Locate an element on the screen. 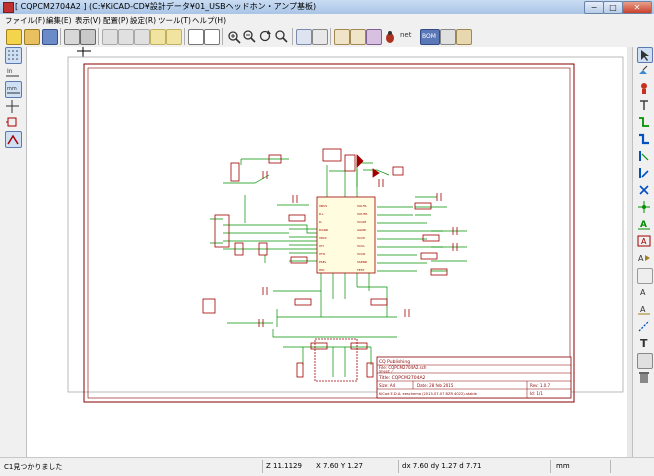 This screenshot has width=654, height=476. hierarchical-label-icon: A is located at coordinates (644, 258).